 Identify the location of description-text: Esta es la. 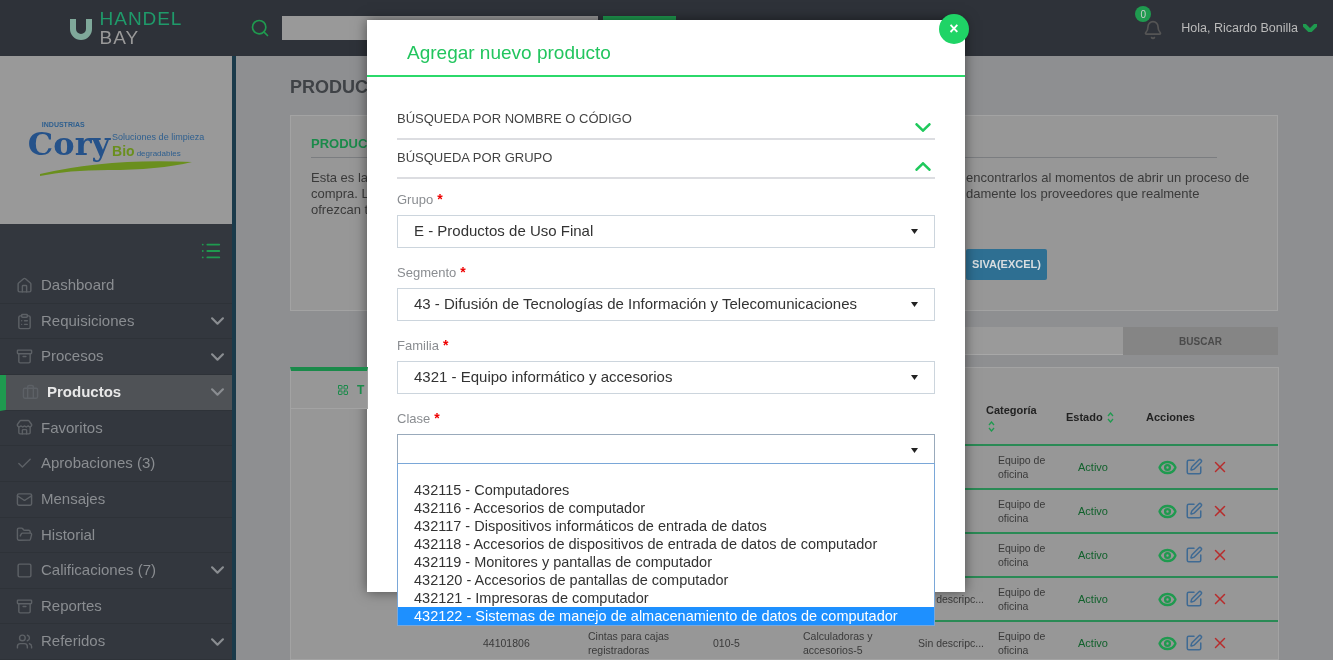
(339, 178).